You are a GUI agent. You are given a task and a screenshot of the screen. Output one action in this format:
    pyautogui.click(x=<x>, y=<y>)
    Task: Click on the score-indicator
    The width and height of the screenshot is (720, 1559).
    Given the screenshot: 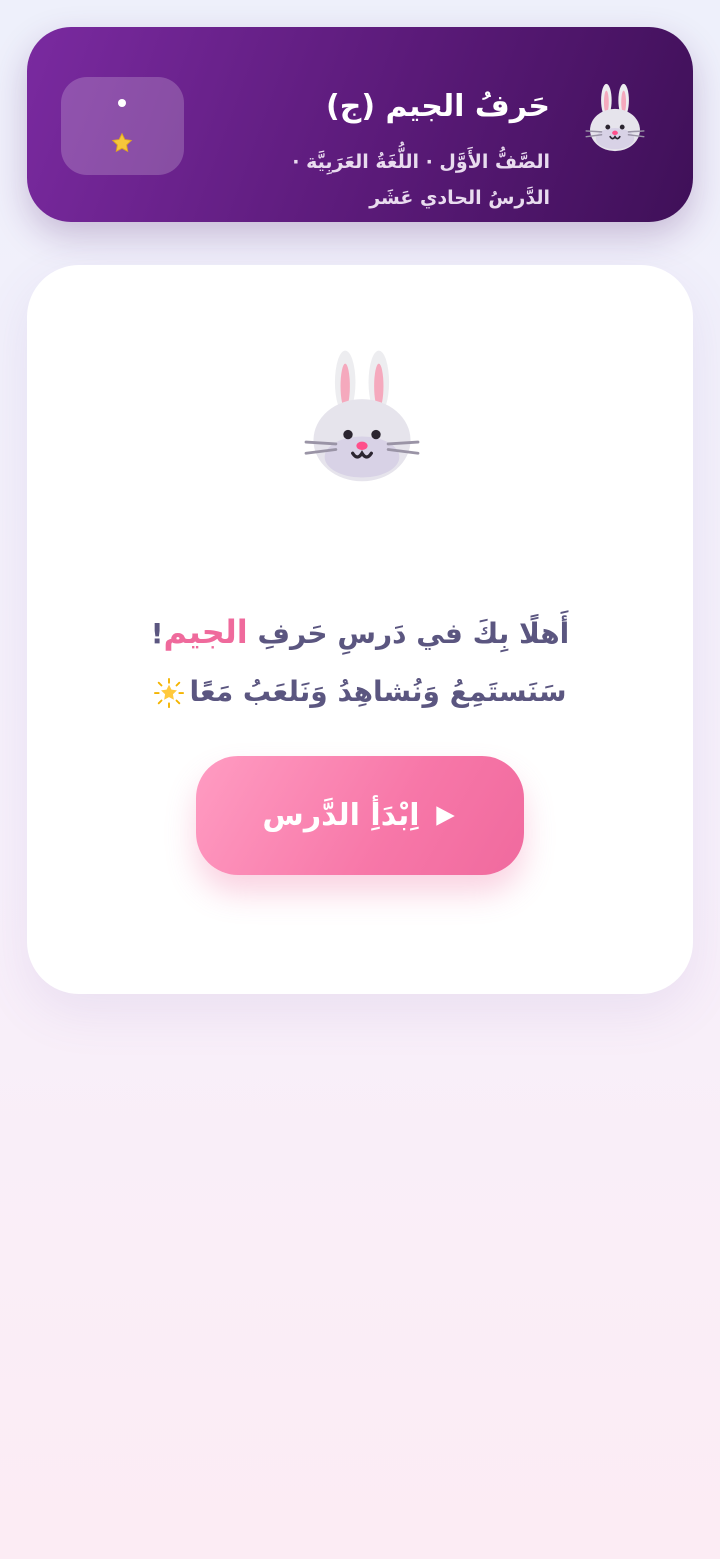 What is the action you would take?
    pyautogui.click(x=122, y=103)
    